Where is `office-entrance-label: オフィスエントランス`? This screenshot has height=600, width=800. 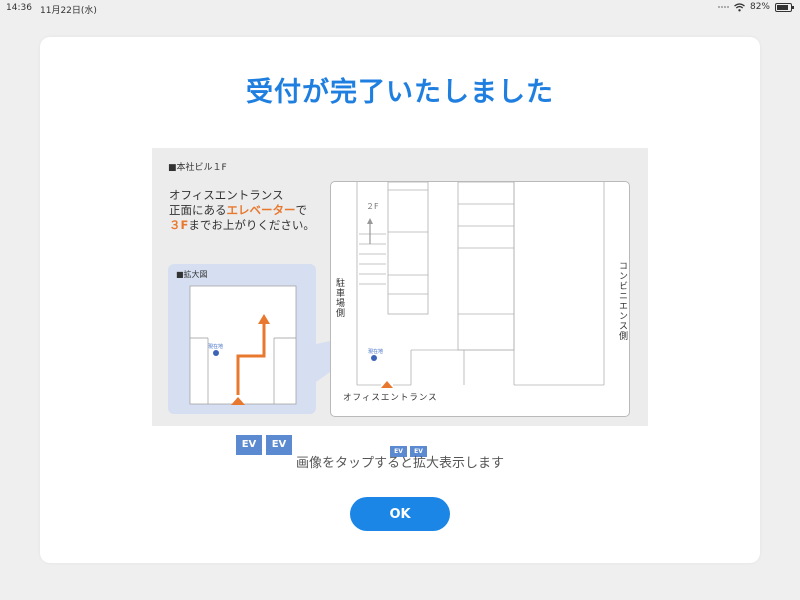 office-entrance-label: オフィスエントランス is located at coordinates (390, 398).